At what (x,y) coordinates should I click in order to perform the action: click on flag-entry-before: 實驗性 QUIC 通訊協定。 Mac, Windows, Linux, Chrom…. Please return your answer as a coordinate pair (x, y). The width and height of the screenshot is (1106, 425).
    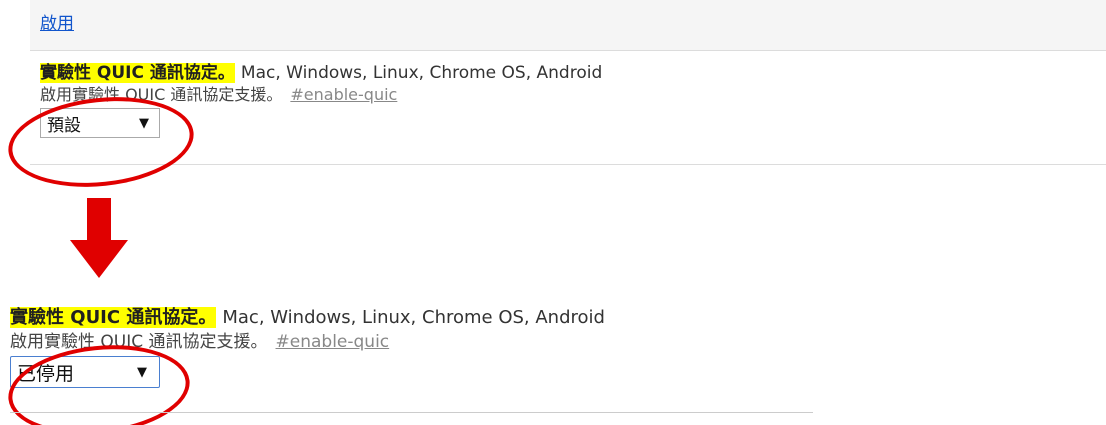
    Looking at the image, I should click on (321, 100).